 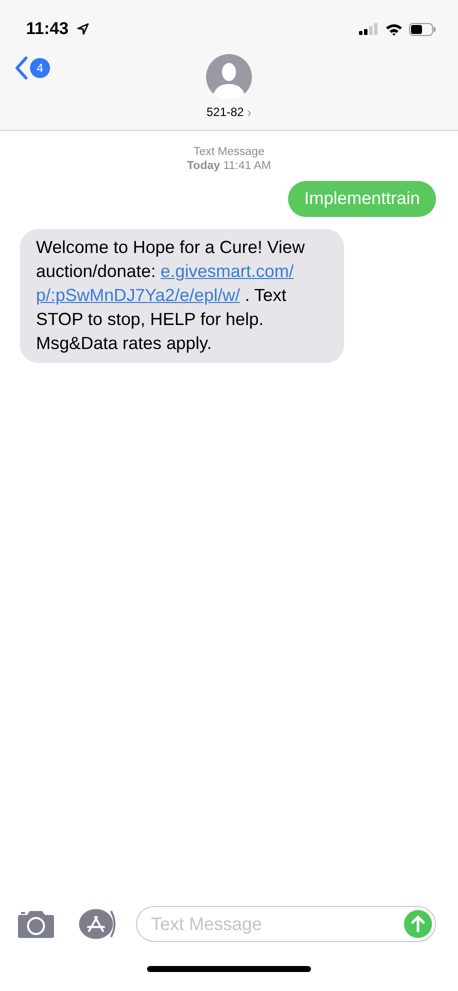 What do you see at coordinates (394, 29) in the screenshot?
I see `wifi-icon` at bounding box center [394, 29].